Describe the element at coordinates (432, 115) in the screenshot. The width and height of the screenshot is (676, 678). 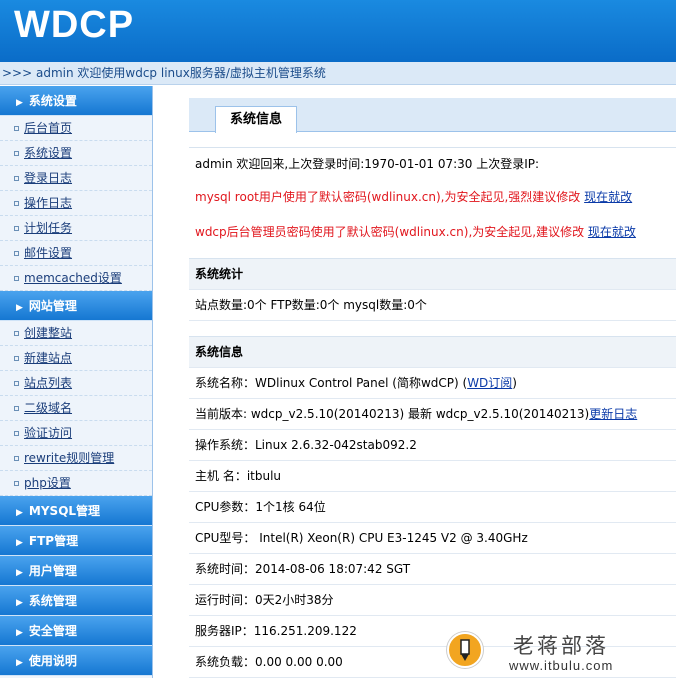
I see `tab-bar: 系统信息` at that location.